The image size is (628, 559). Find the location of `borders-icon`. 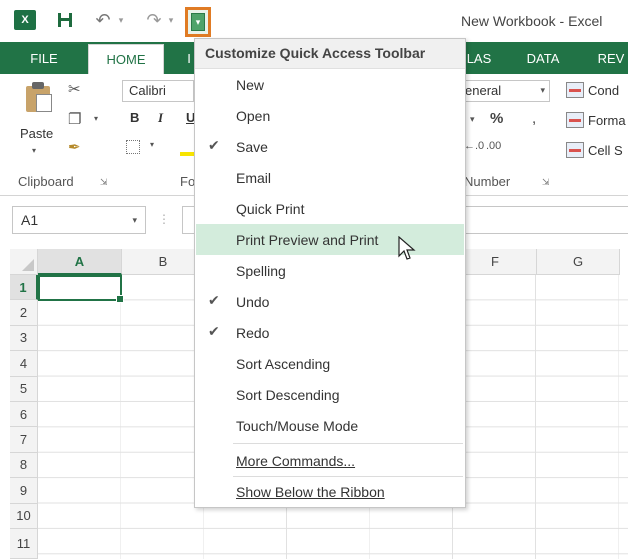

borders-icon is located at coordinates (133, 147).